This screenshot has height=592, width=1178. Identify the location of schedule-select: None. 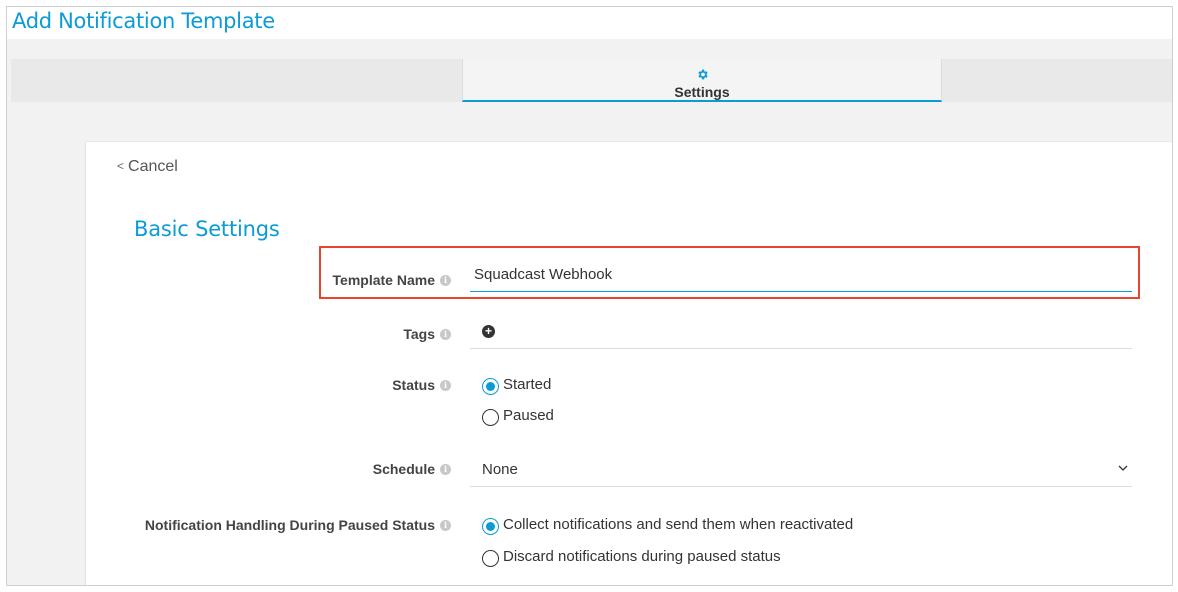
(801, 469).